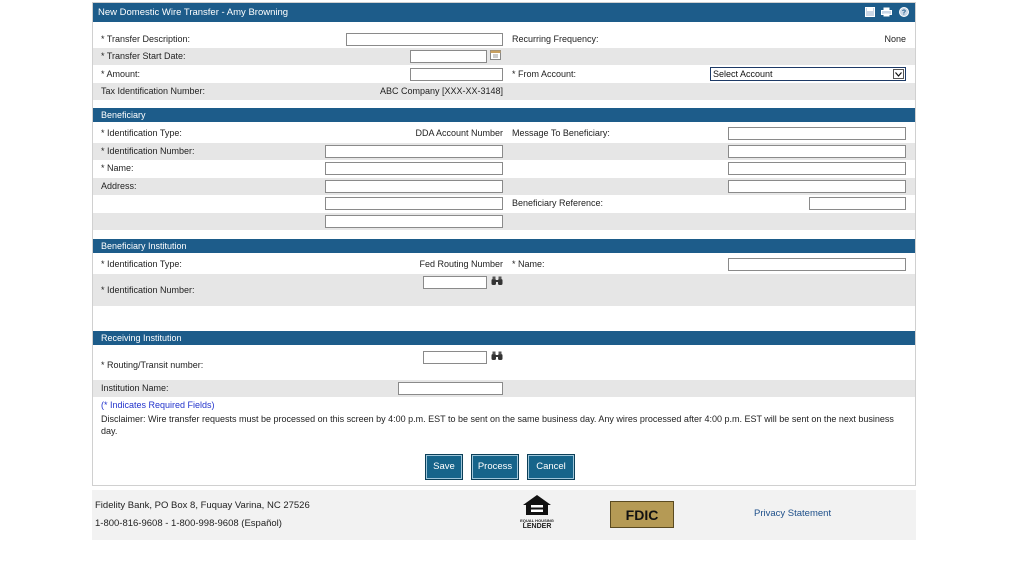 This screenshot has width=1024, height=566. Describe the element at coordinates (817, 264) in the screenshot. I see `bi-name-input` at that location.